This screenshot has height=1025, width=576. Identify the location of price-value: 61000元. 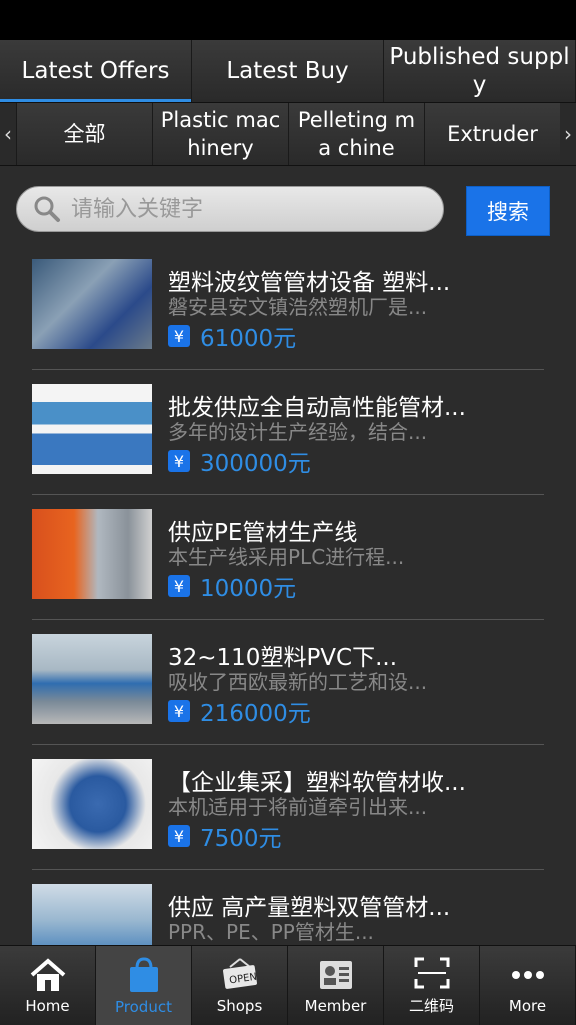
(248, 339).